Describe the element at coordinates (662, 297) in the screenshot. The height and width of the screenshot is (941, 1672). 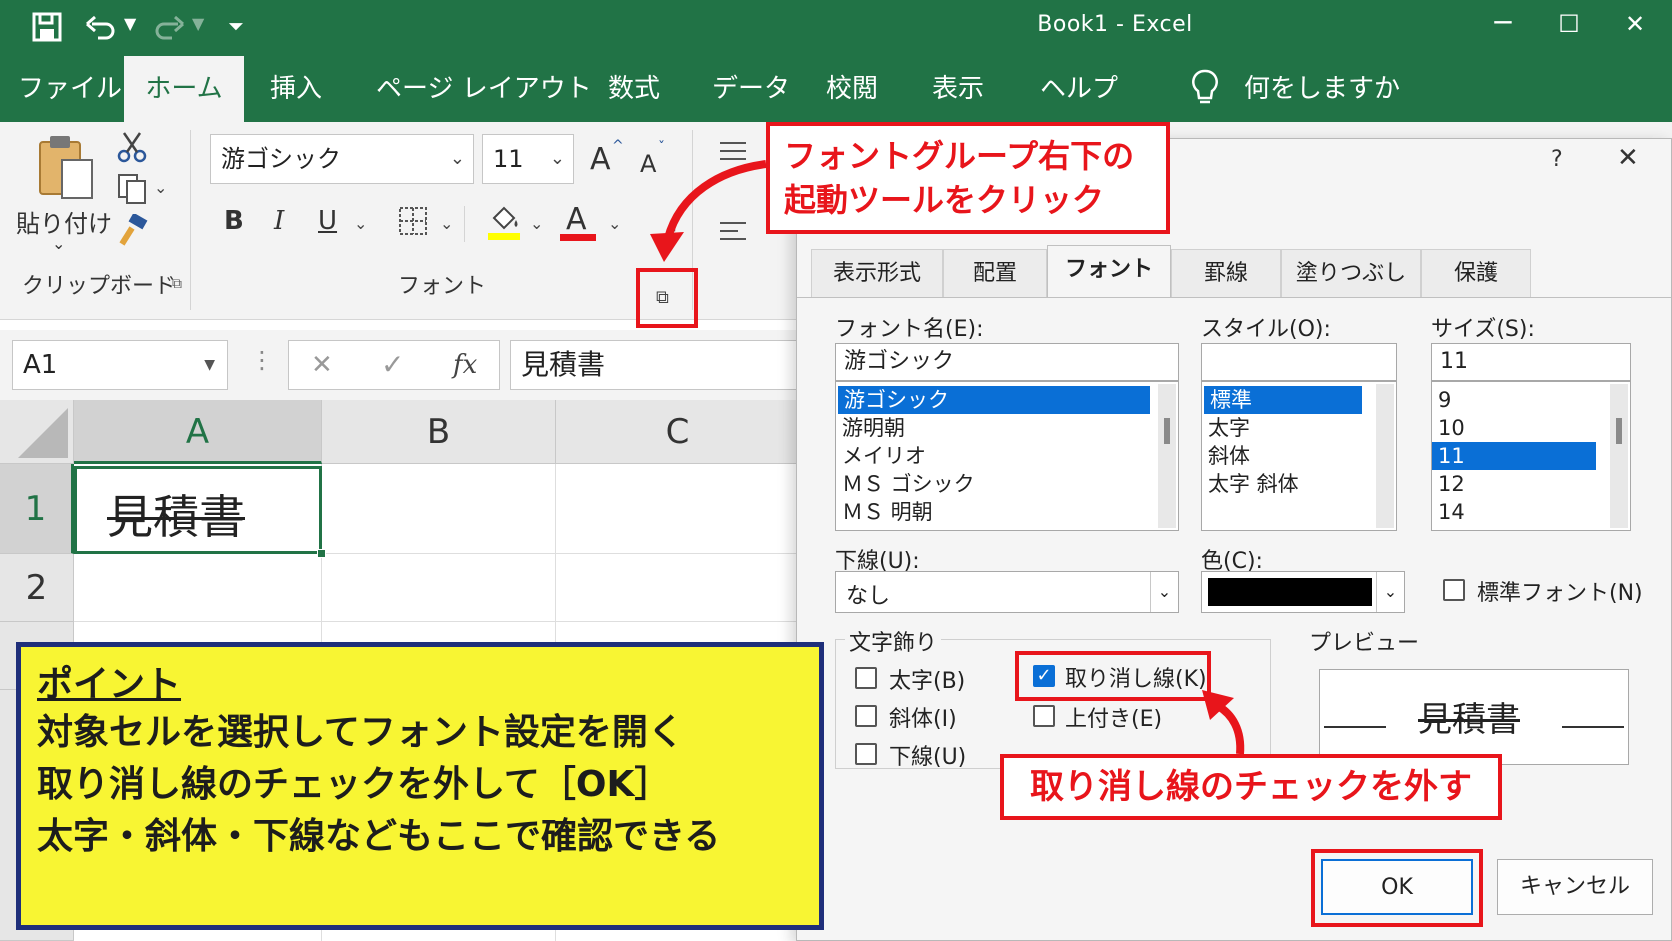
I see `font-dialog-launcher-icon: ⧉` at that location.